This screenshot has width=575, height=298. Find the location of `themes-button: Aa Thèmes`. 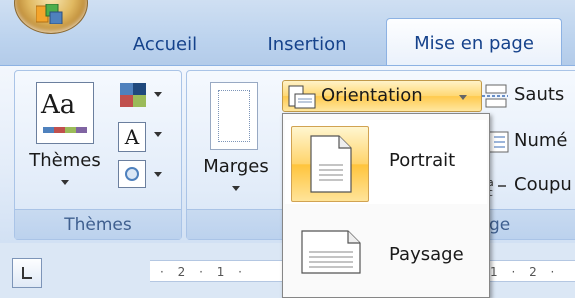

themes-button: Aa Thèmes is located at coordinates (65, 142).